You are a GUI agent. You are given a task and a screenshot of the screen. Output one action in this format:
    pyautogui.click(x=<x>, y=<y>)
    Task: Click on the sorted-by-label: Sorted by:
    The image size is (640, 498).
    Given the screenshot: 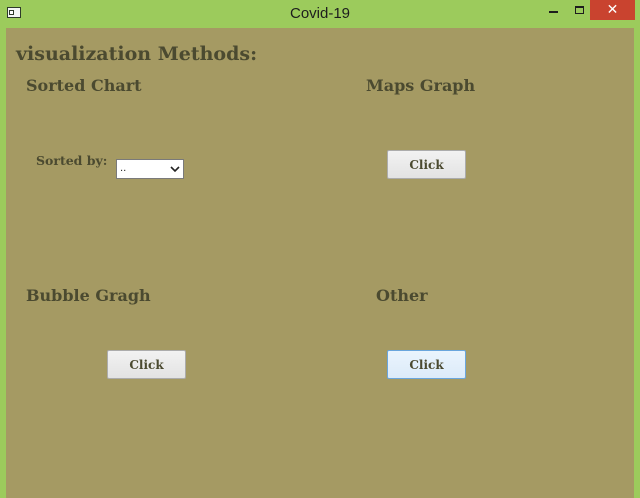 What is the action you would take?
    pyautogui.click(x=72, y=160)
    